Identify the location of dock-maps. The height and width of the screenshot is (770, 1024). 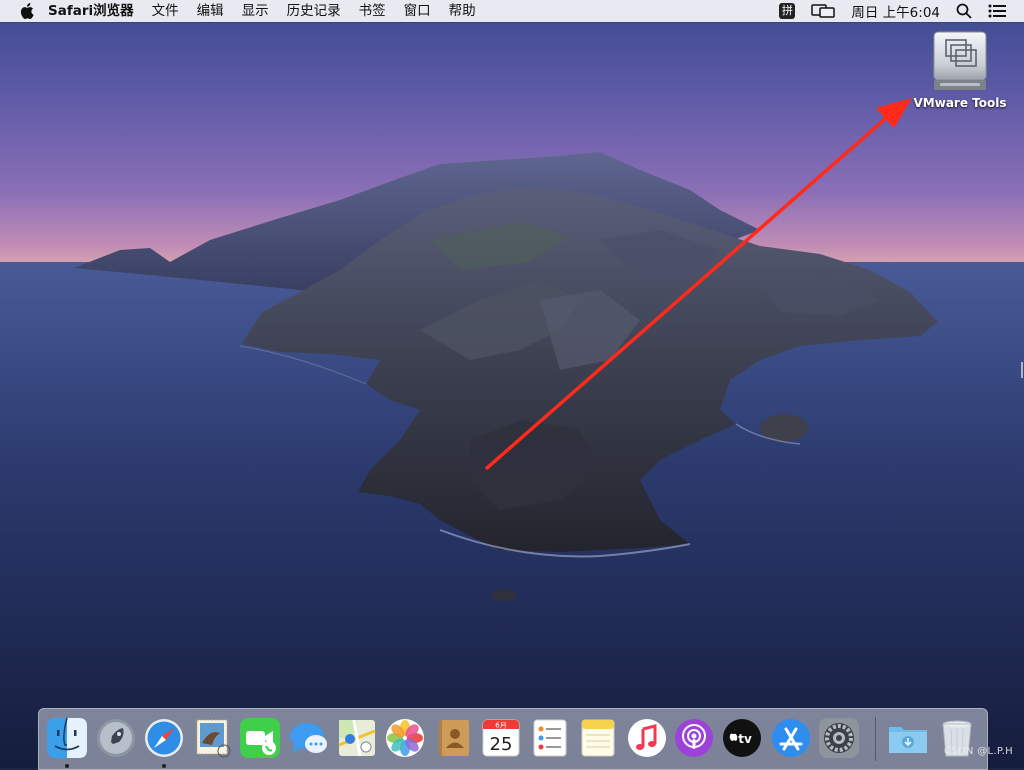
(357, 738).